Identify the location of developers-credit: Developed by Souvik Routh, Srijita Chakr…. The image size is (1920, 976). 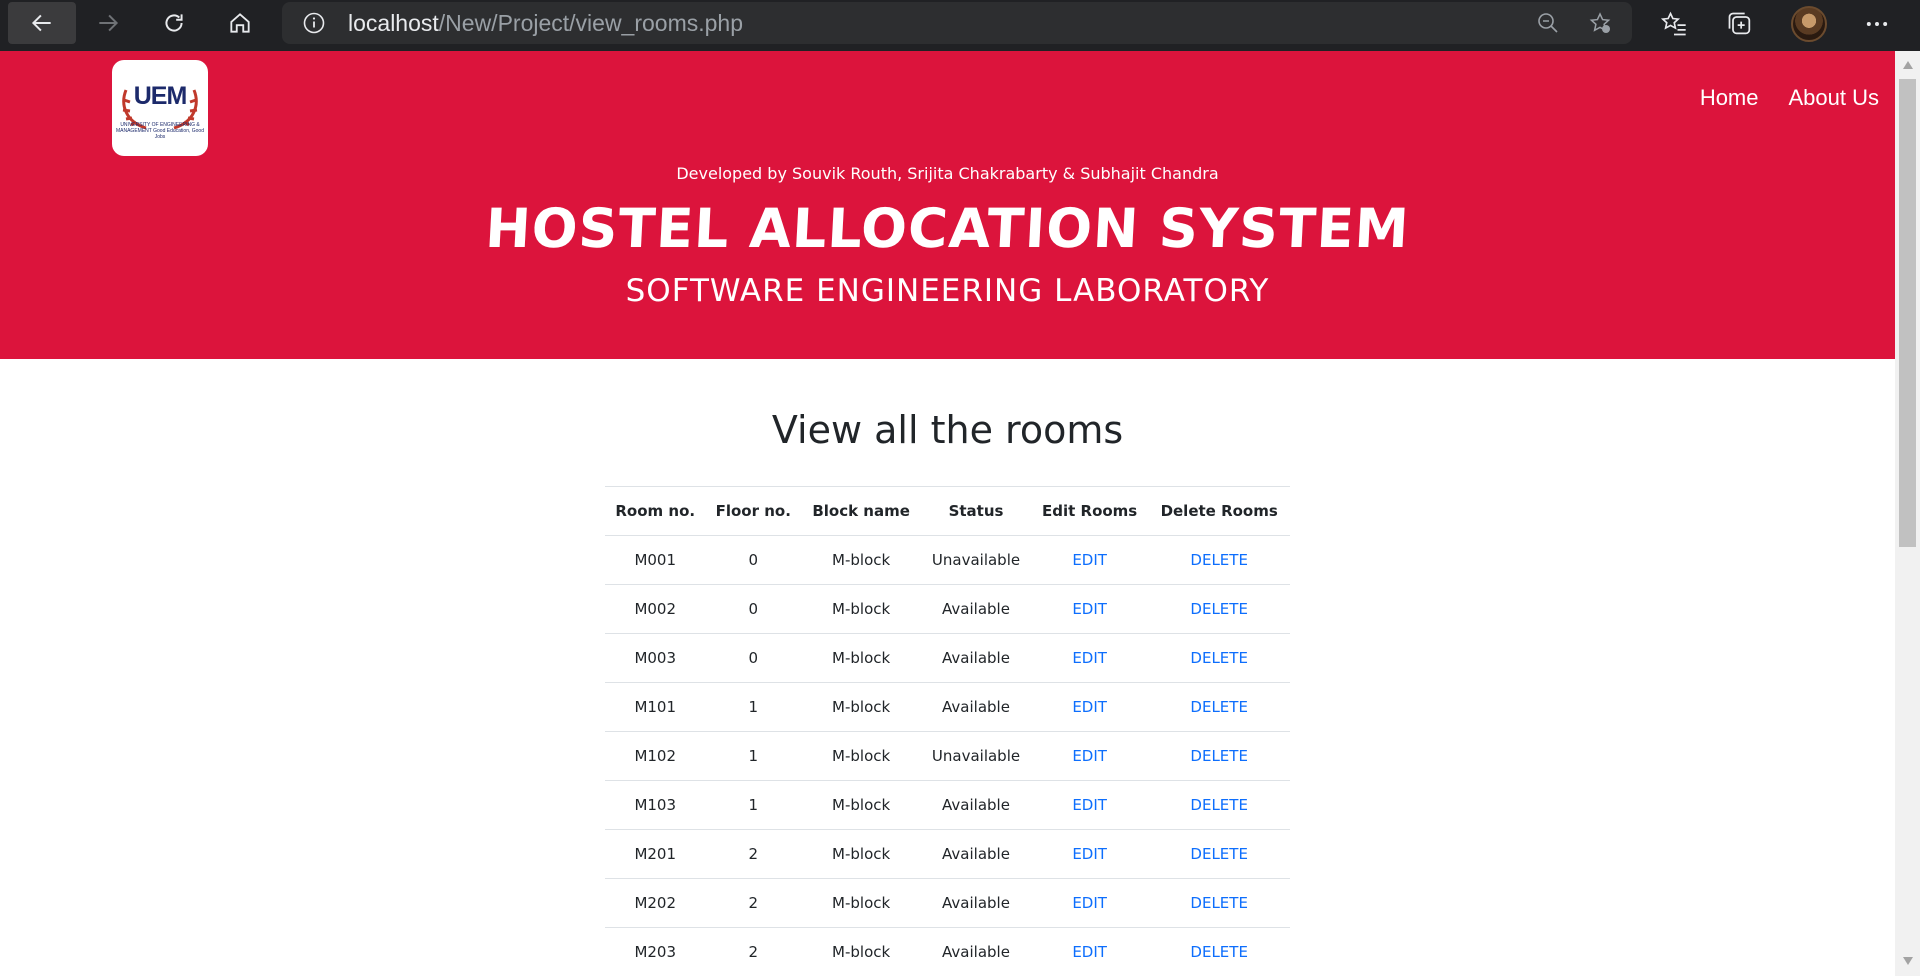
(947, 173).